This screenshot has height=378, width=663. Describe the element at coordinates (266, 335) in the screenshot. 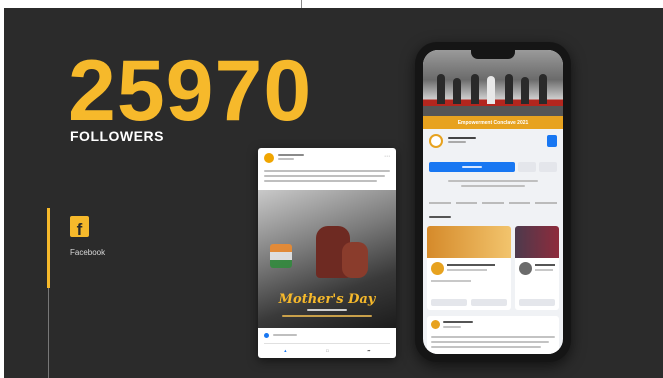

I see `like-reaction-icon` at that location.